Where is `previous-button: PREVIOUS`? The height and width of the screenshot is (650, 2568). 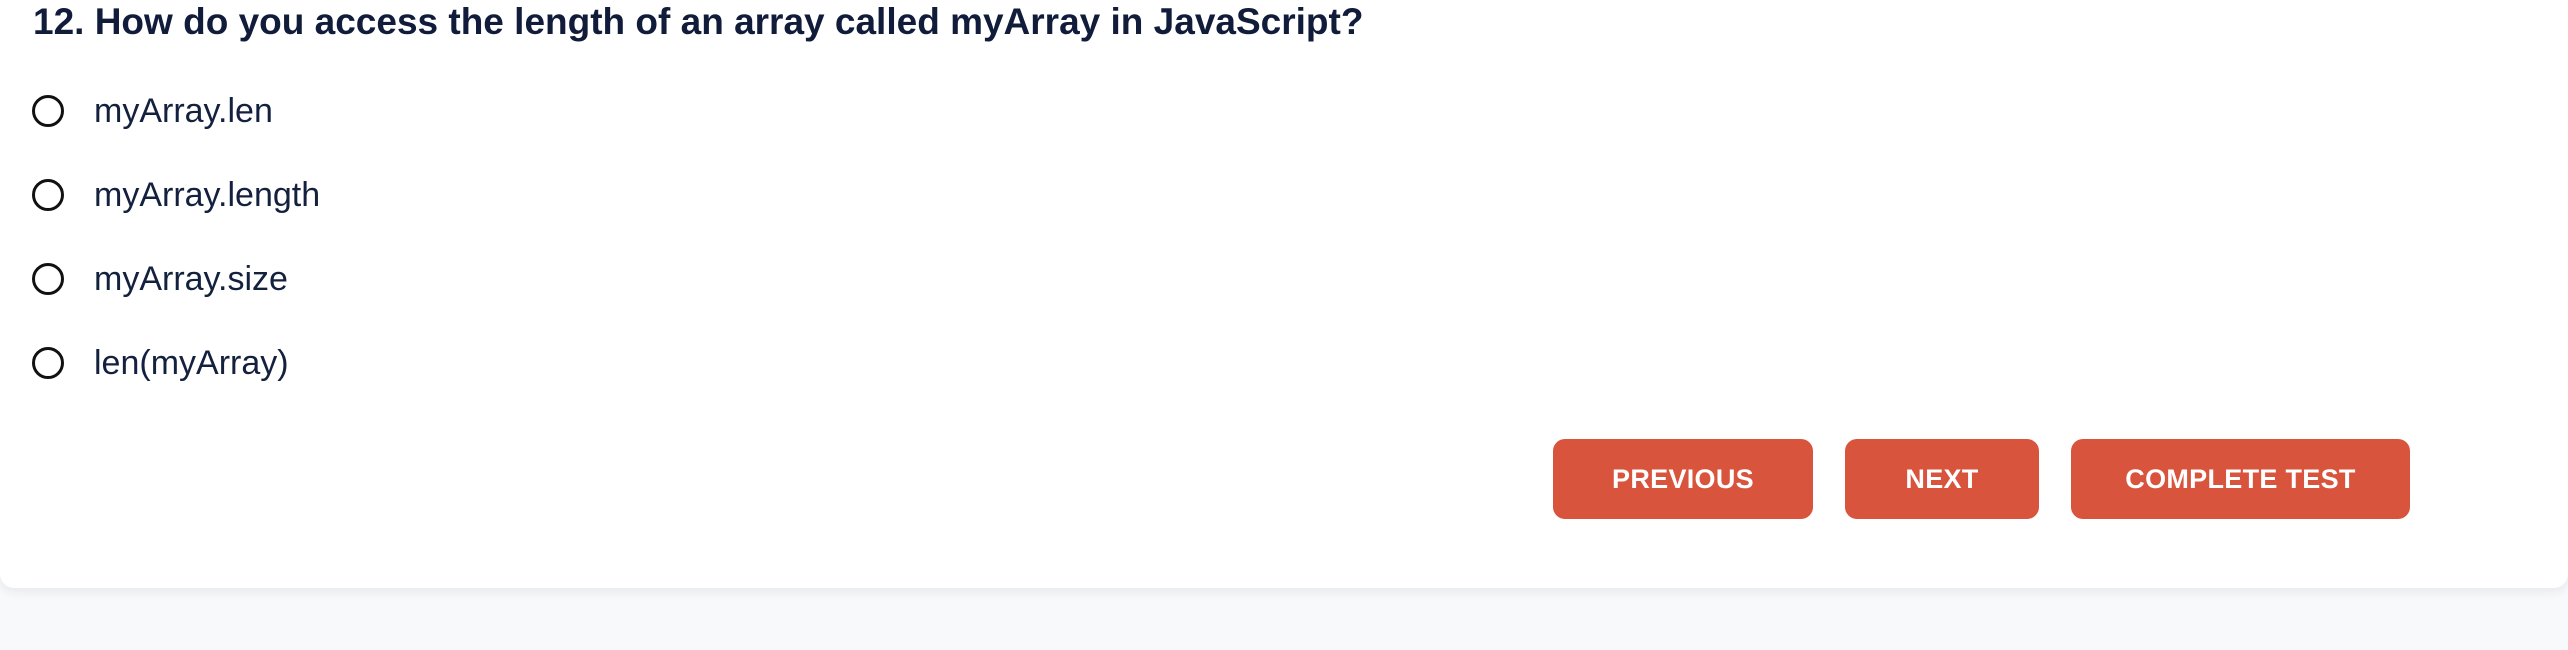
previous-button: PREVIOUS is located at coordinates (1683, 479).